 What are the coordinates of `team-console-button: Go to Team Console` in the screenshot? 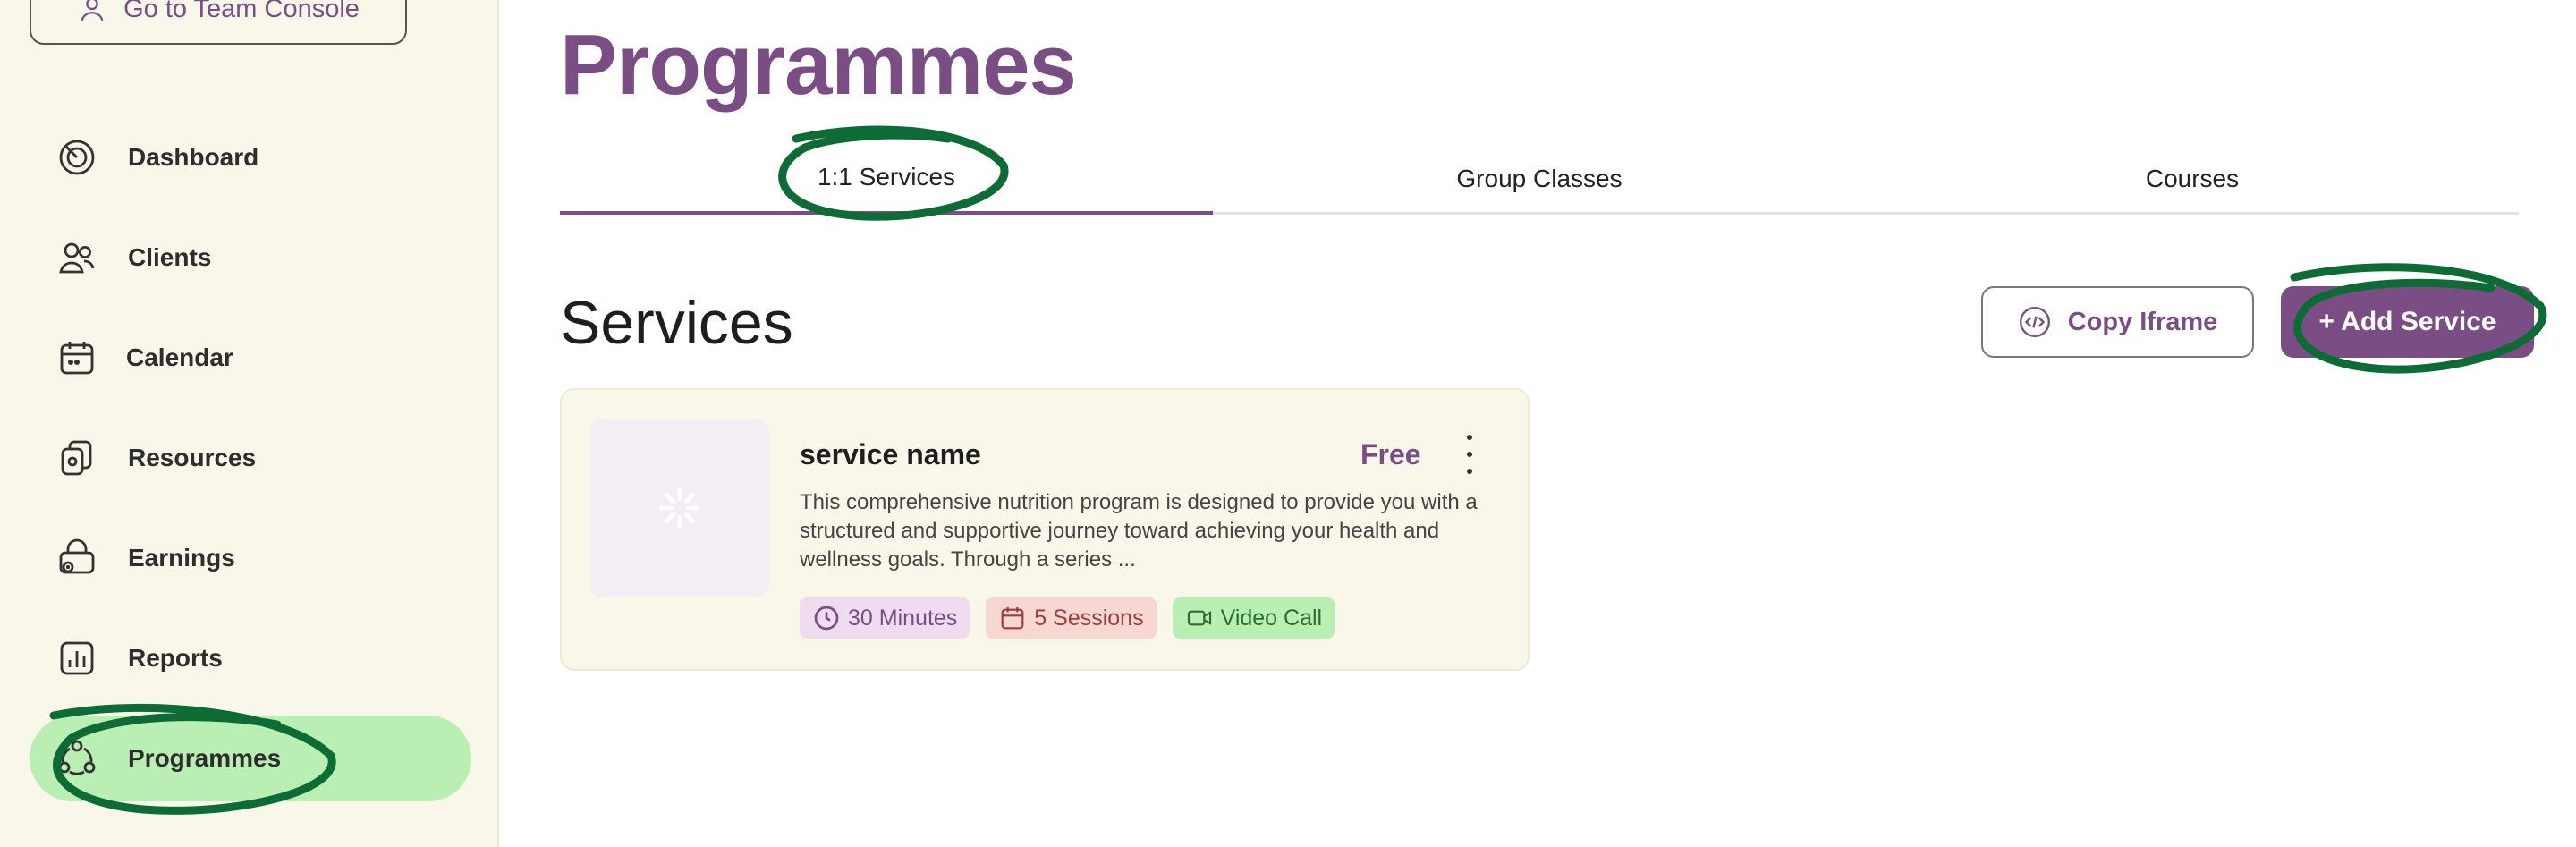 It's located at (218, 22).